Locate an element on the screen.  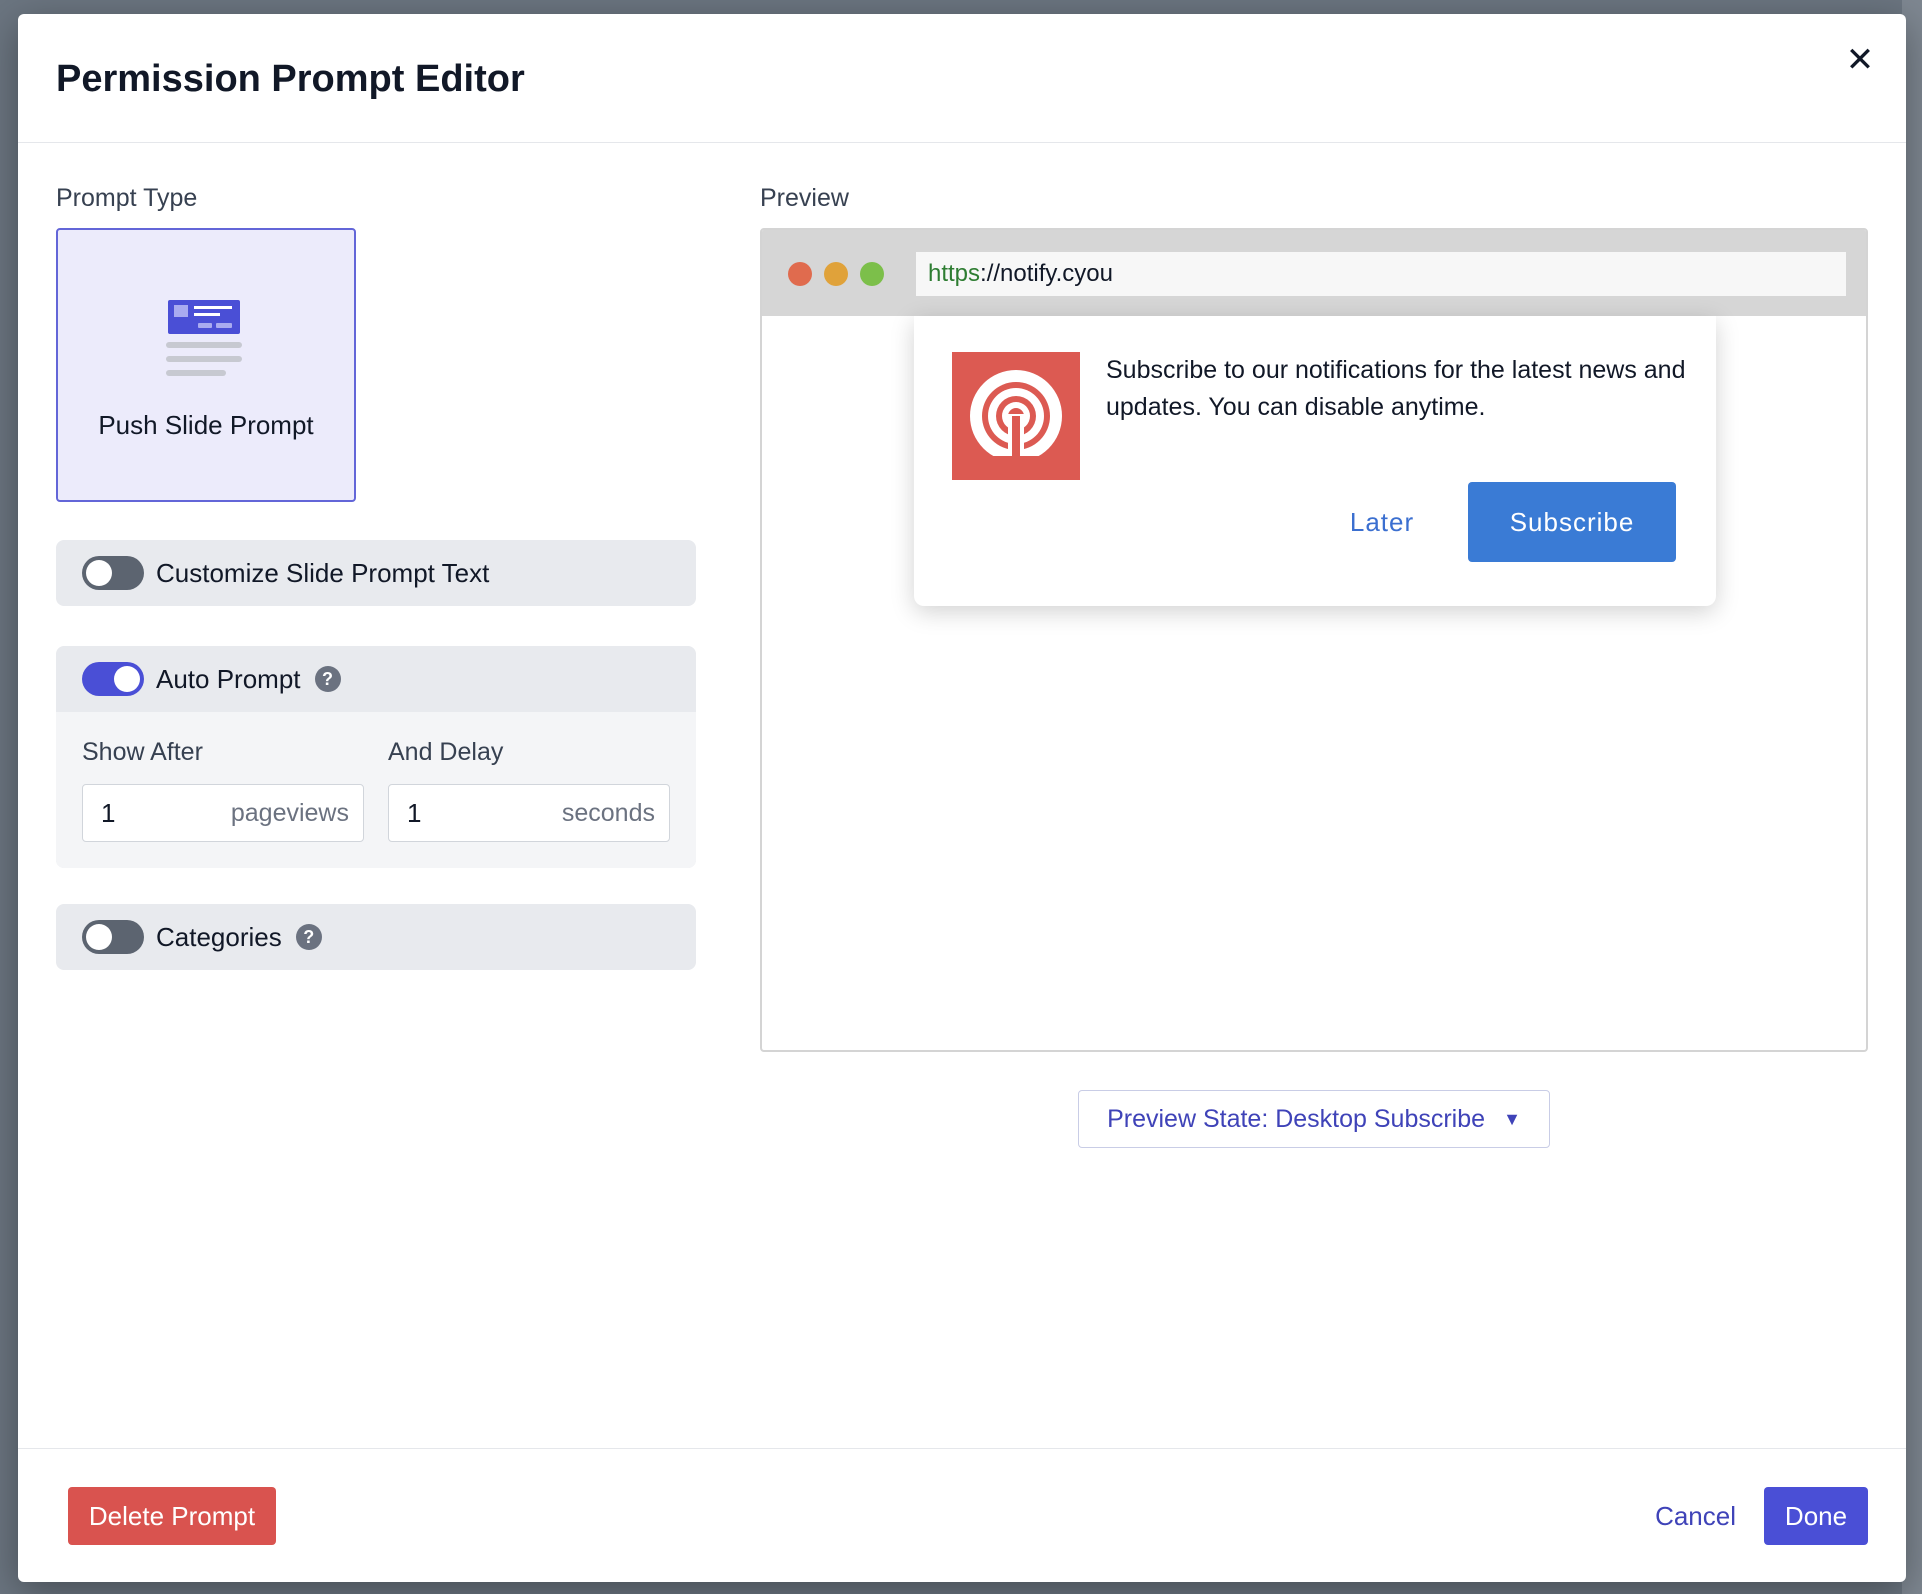
preview-state-dropdown: Preview State: Desktop Subscribe ▼ is located at coordinates (1314, 1119).